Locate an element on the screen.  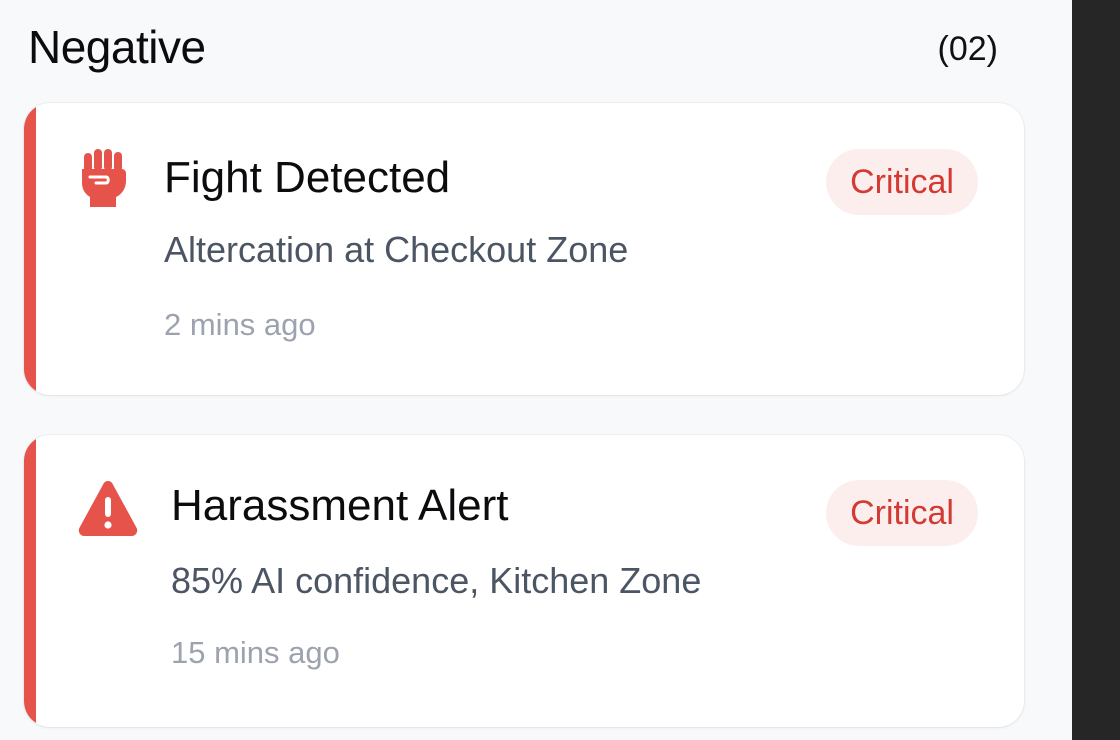
dark-side-panel is located at coordinates (1096, 370).